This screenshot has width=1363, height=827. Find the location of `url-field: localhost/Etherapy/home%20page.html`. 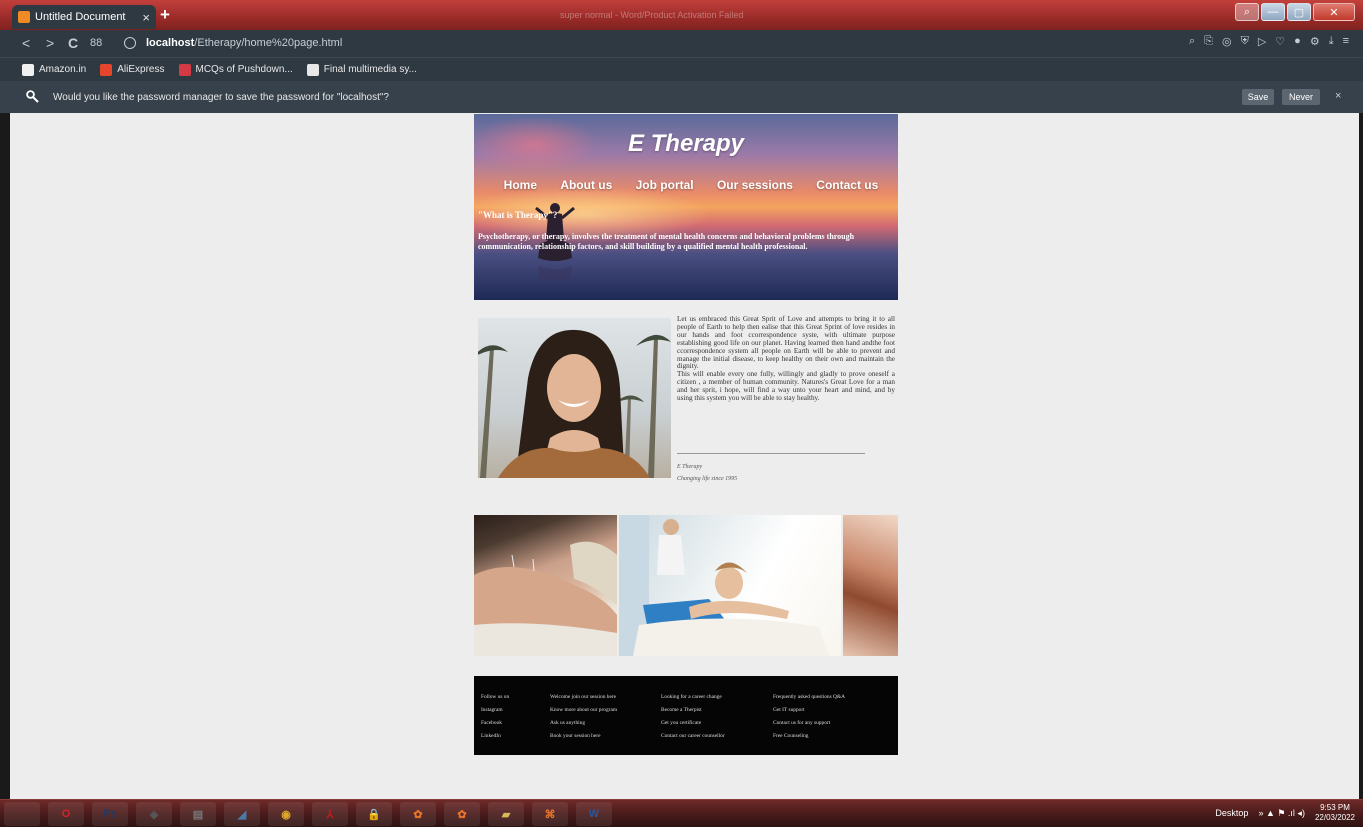

url-field: localhost/Etherapy/home%20page.html is located at coordinates (244, 43).